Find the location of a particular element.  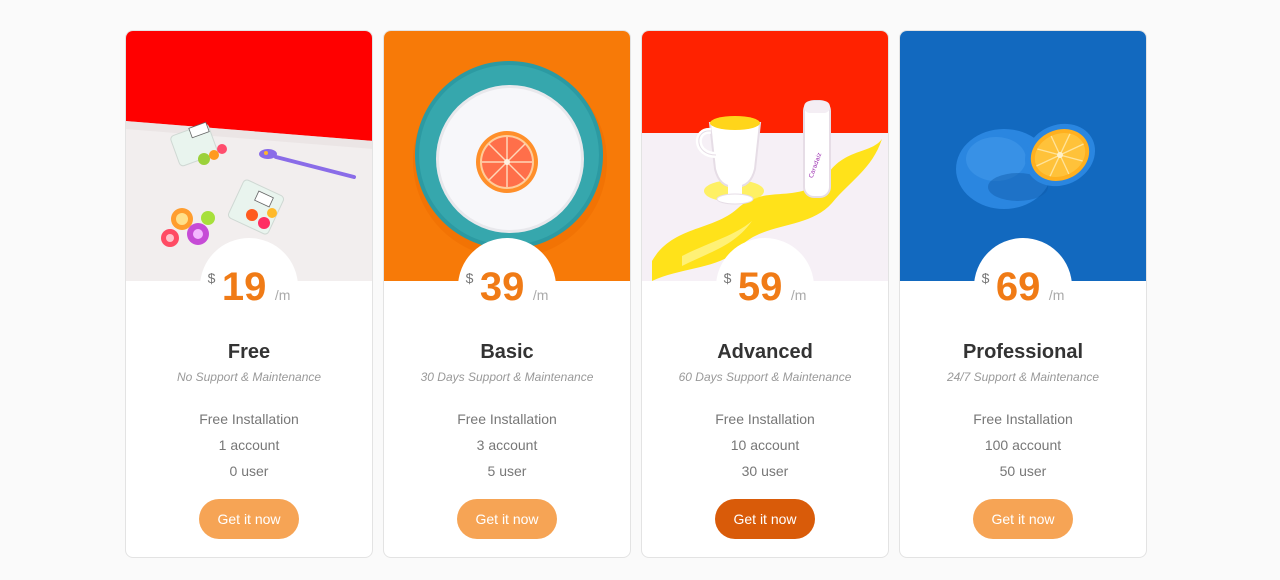

price-amount: 39 is located at coordinates (502, 287).